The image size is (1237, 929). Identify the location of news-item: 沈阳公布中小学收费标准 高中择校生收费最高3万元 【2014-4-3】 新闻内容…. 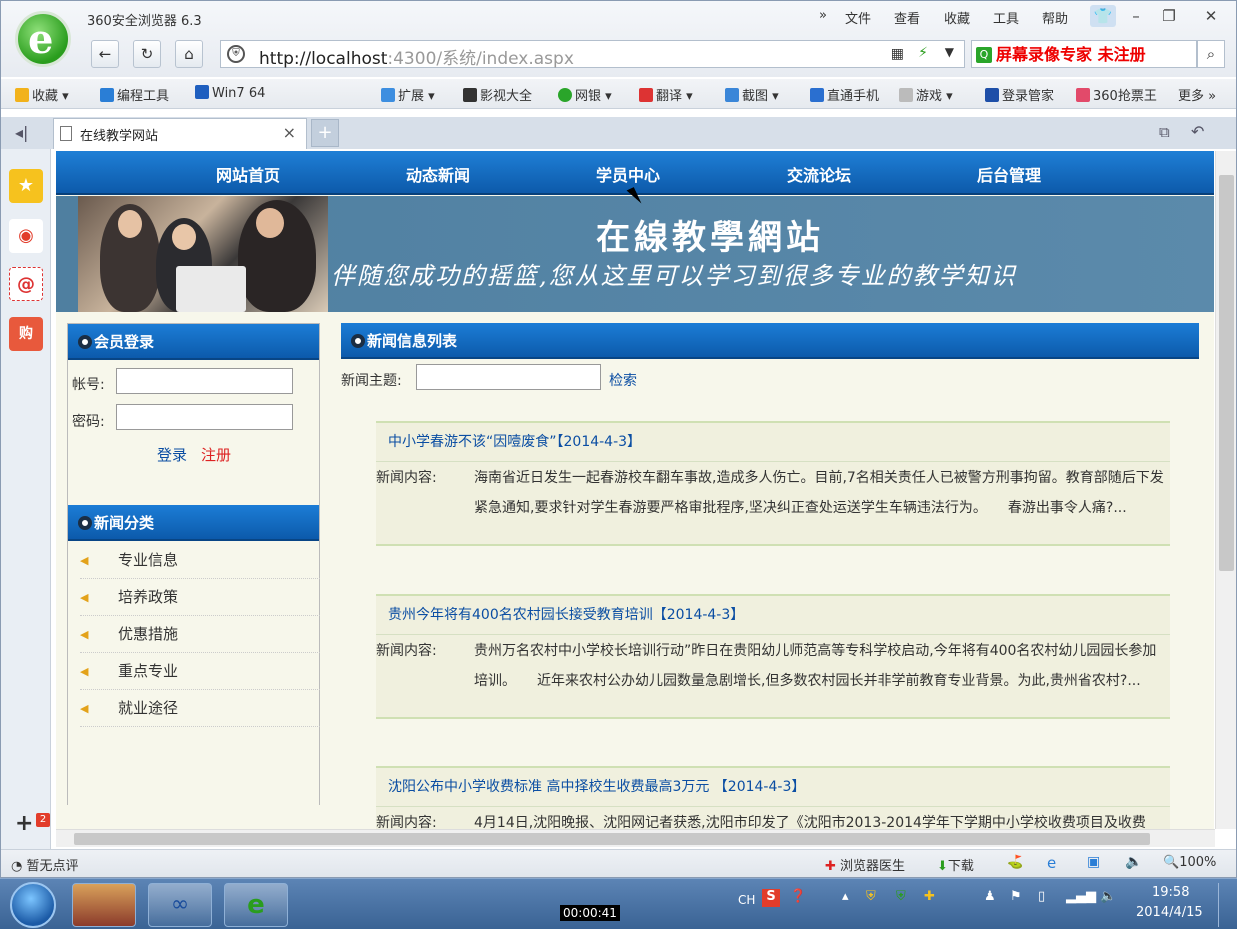
(773, 797).